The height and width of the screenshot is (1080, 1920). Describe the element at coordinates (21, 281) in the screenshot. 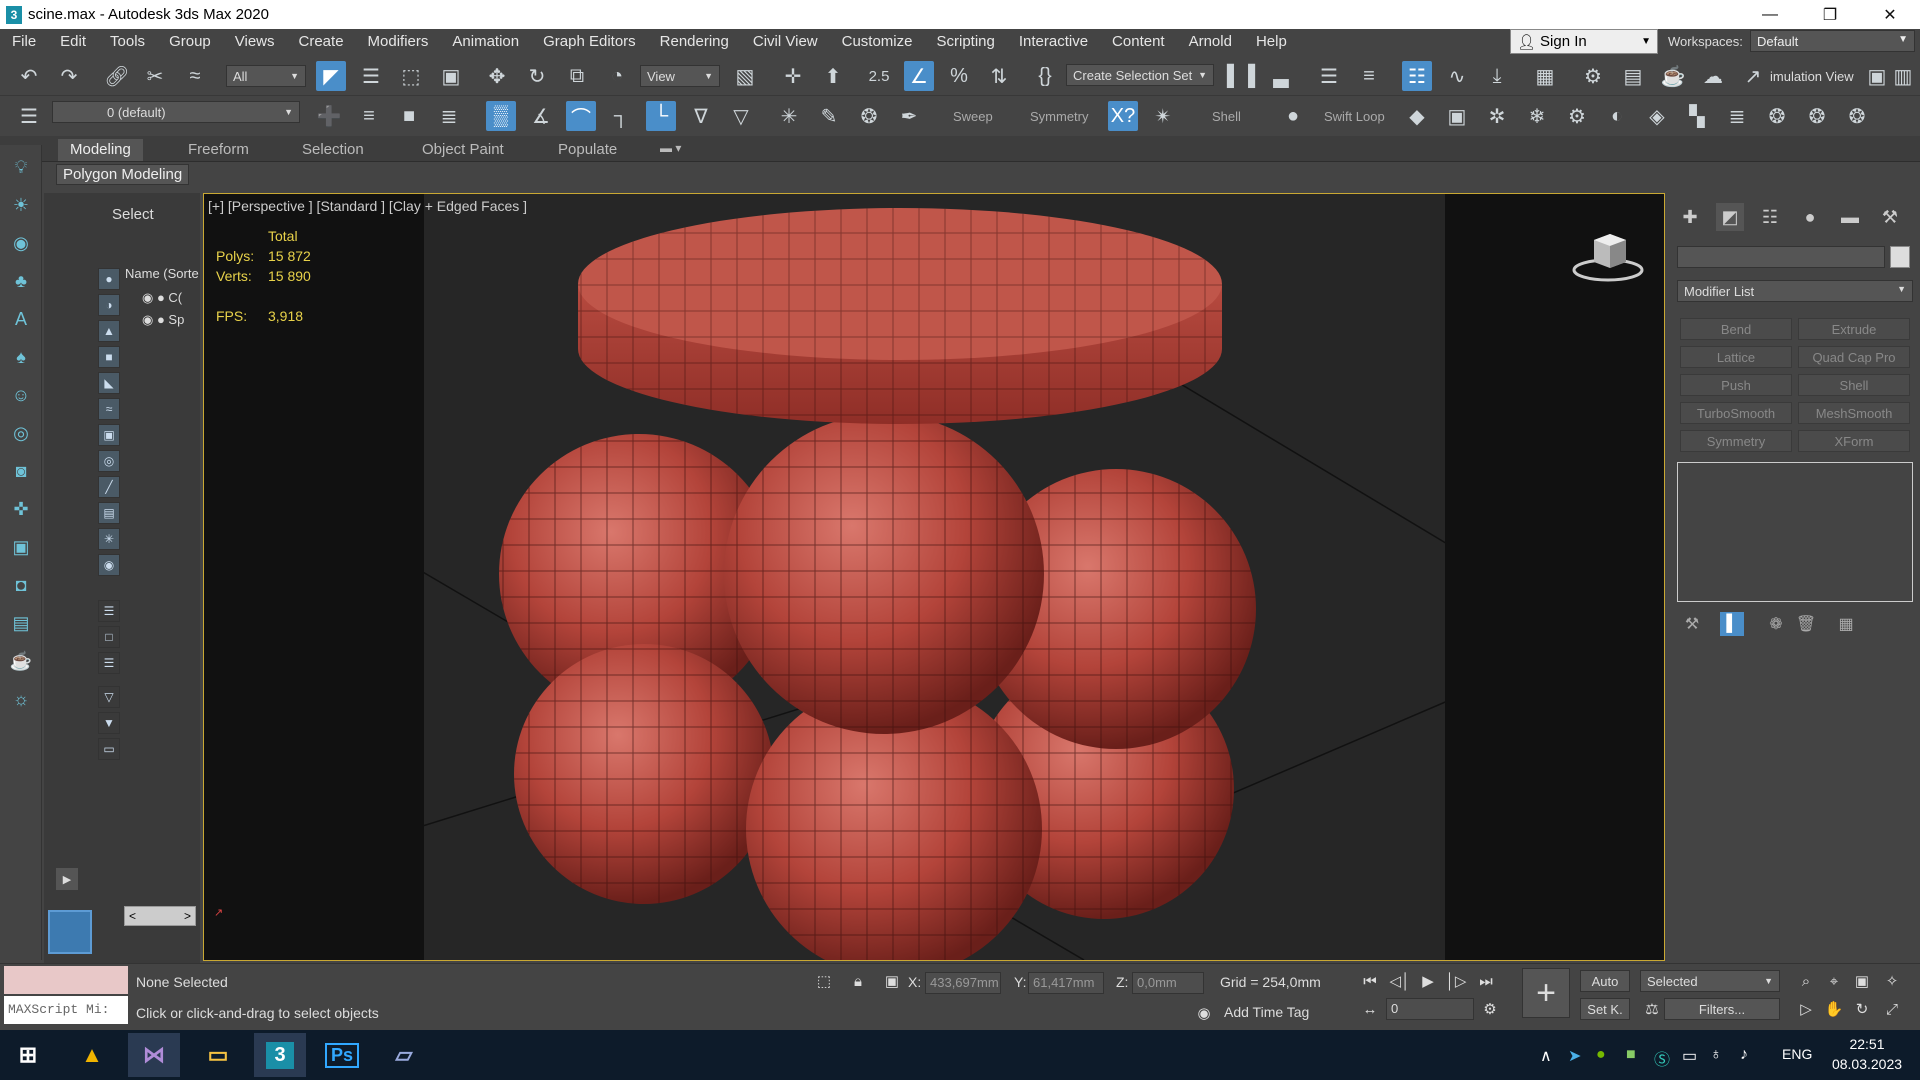

I see `tree-icon: ♣` at that location.